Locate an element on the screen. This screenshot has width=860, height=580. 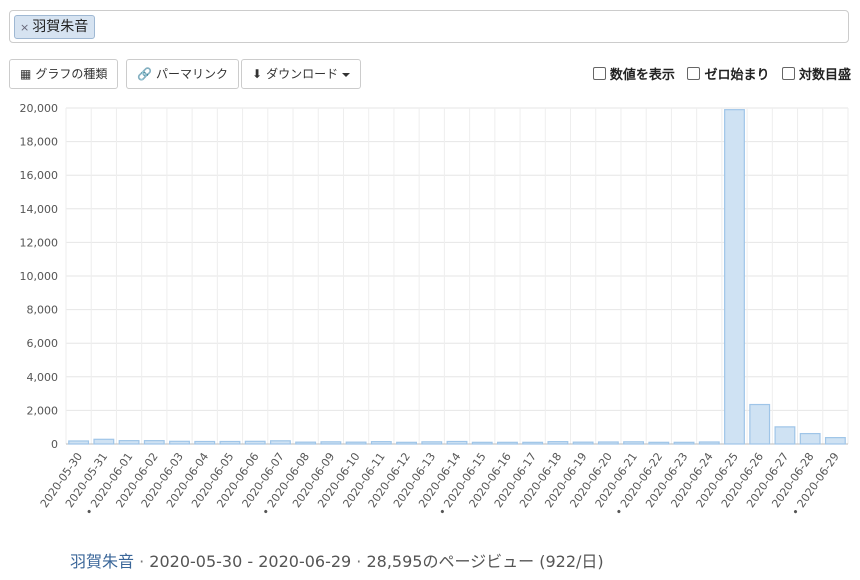
y-tick-label: 12,000 is located at coordinates (39, 242).